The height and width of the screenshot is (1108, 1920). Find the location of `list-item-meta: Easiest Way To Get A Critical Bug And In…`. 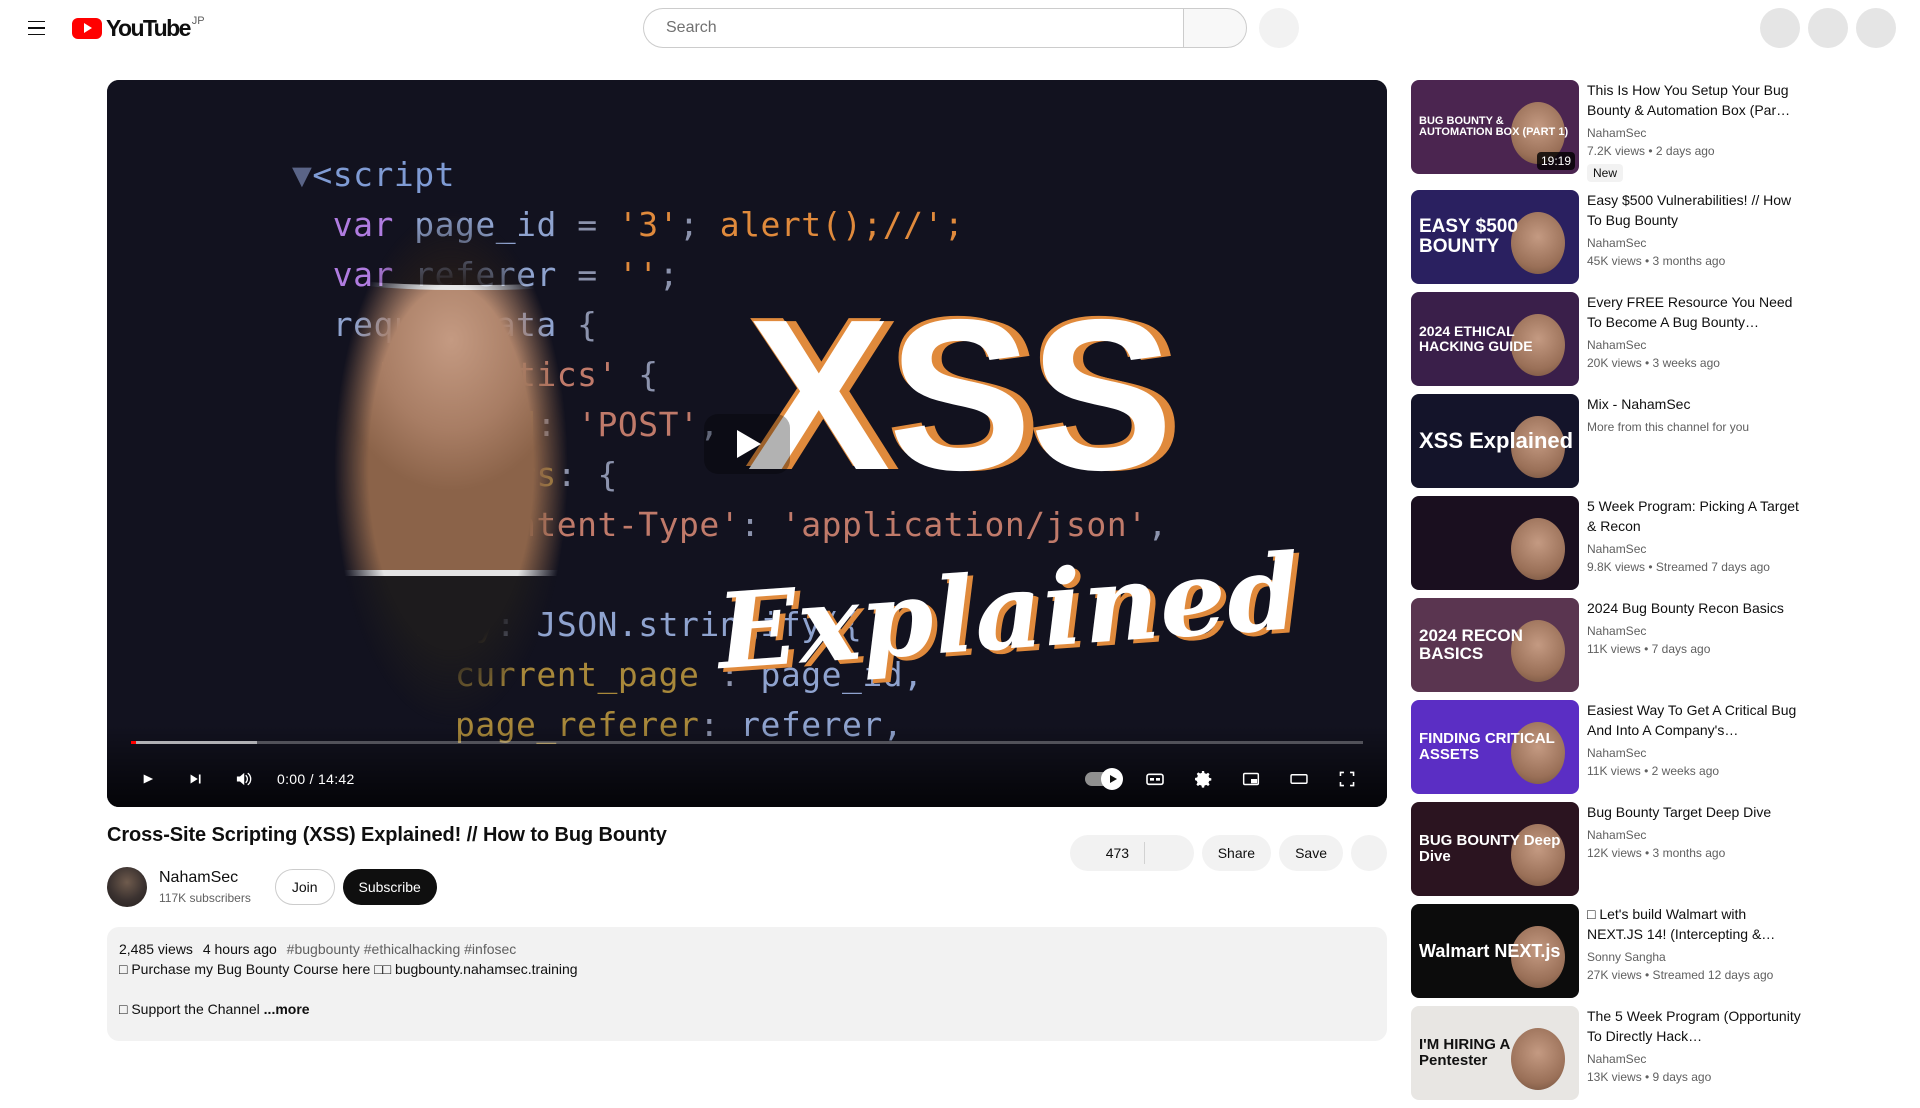

list-item-meta: Easiest Way To Get A Critical Bug And In… is located at coordinates (1692, 747).